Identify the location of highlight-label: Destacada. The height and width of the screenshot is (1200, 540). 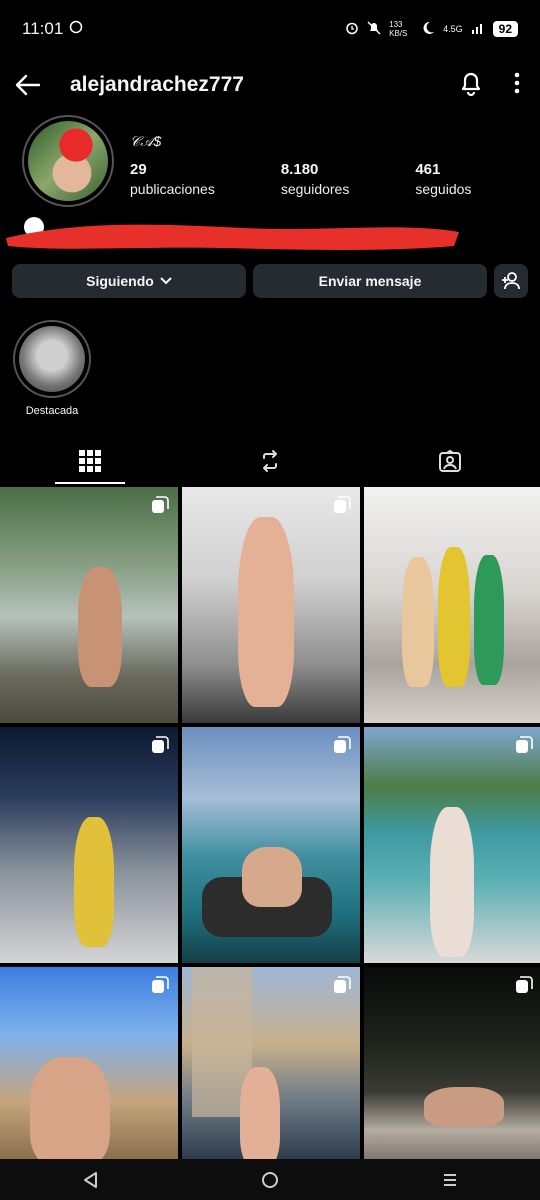
(52, 411).